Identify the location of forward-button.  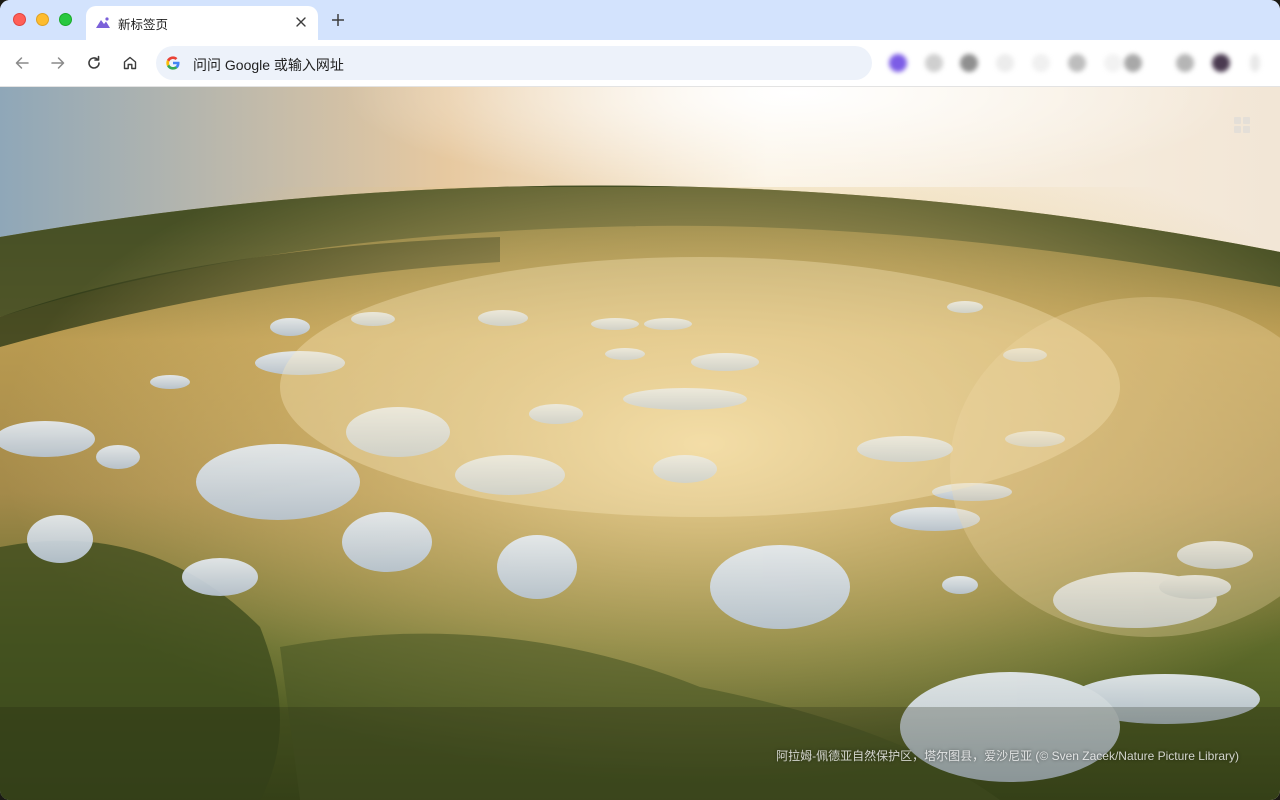
(58, 63).